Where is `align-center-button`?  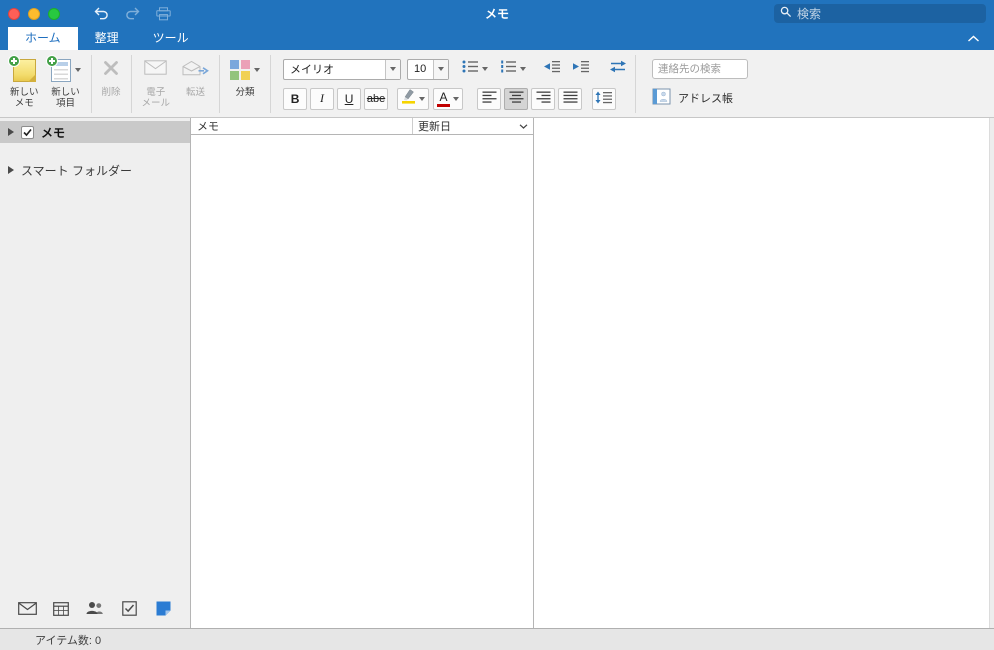 align-center-button is located at coordinates (516, 98).